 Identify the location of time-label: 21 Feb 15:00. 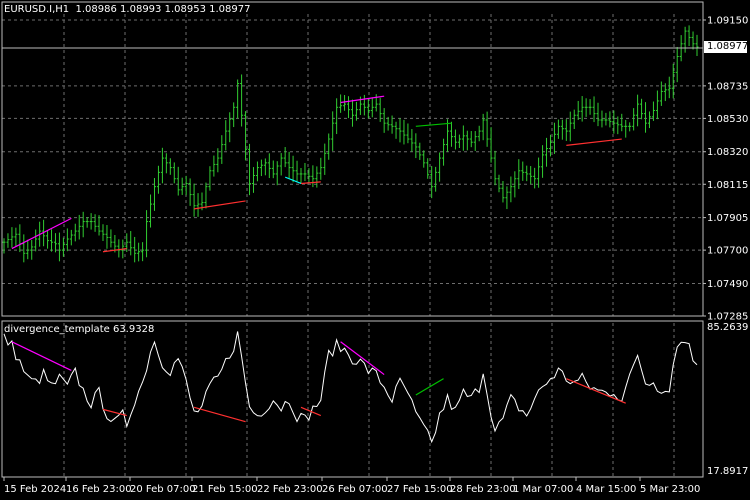
(225, 489).